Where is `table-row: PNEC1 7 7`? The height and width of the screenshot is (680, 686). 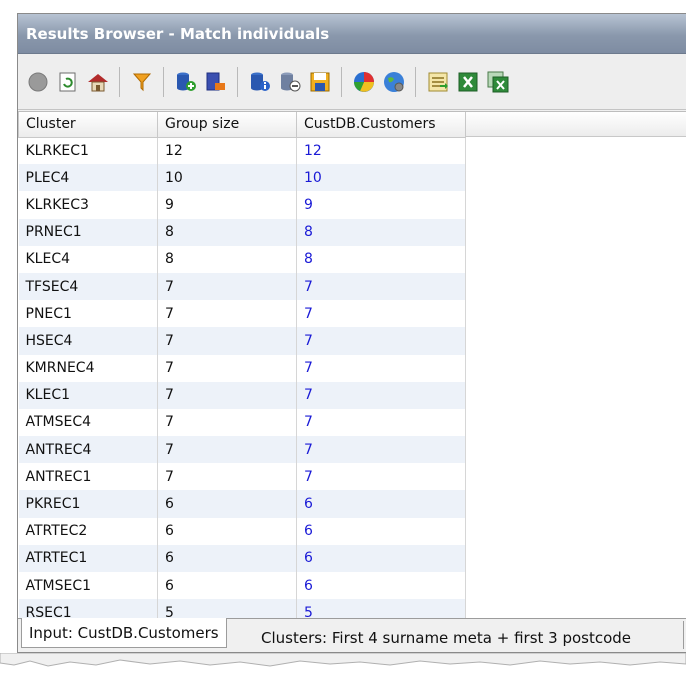
table-row: PNEC1 7 7 is located at coordinates (242, 314).